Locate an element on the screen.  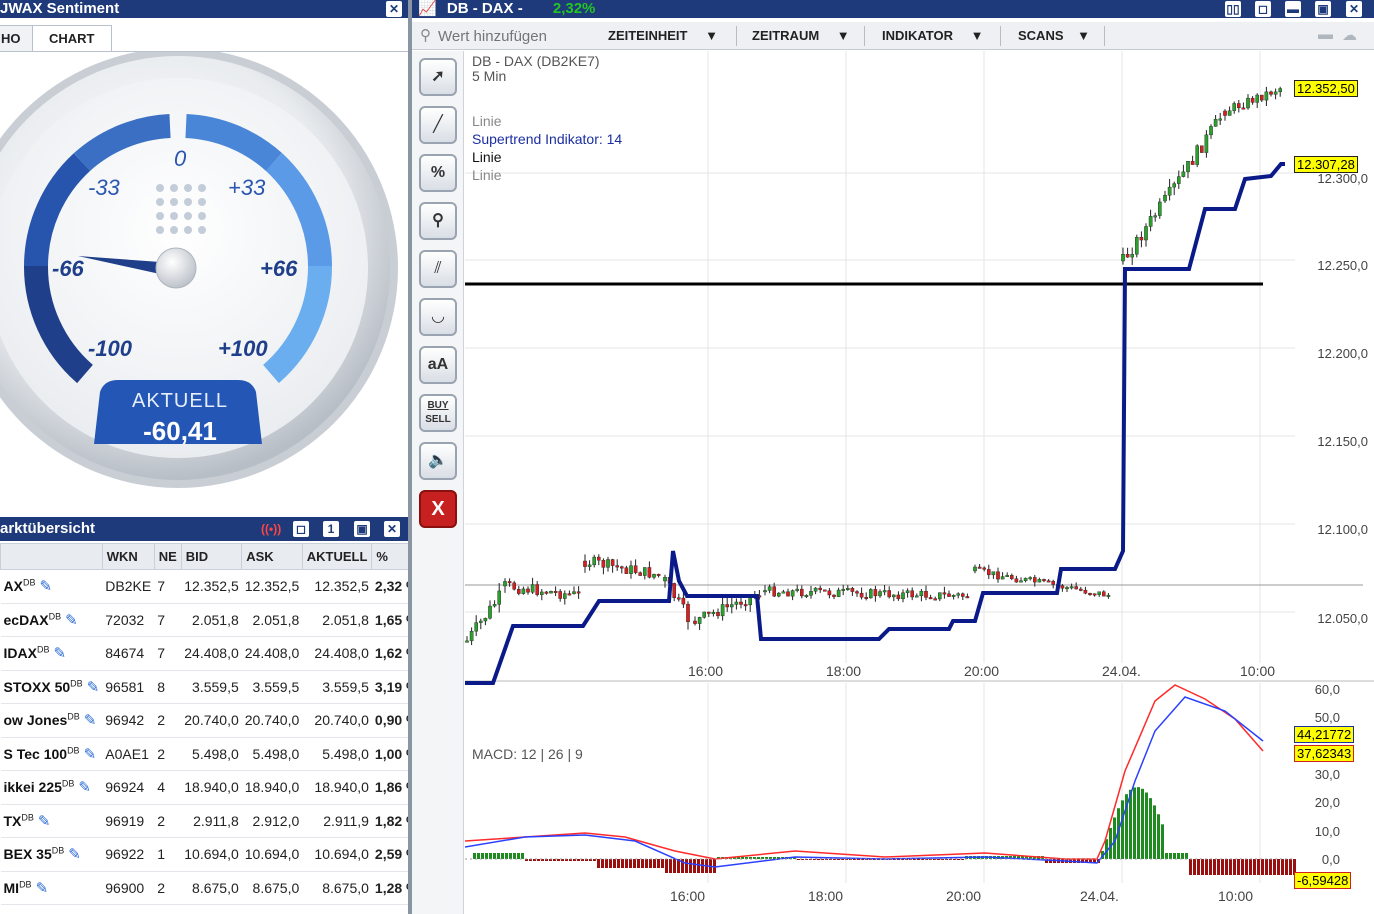
col-aktuell: AKTUELL is located at coordinates (337, 557).